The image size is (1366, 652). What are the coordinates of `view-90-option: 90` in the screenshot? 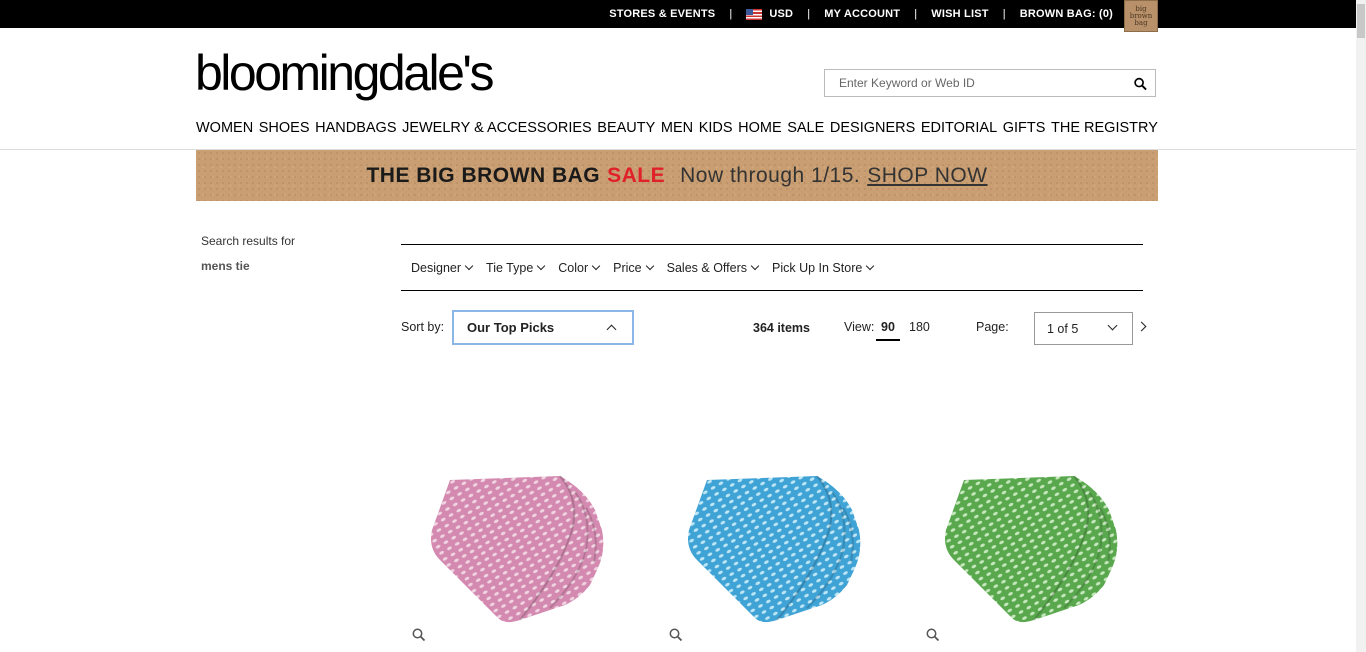 It's located at (888, 330).